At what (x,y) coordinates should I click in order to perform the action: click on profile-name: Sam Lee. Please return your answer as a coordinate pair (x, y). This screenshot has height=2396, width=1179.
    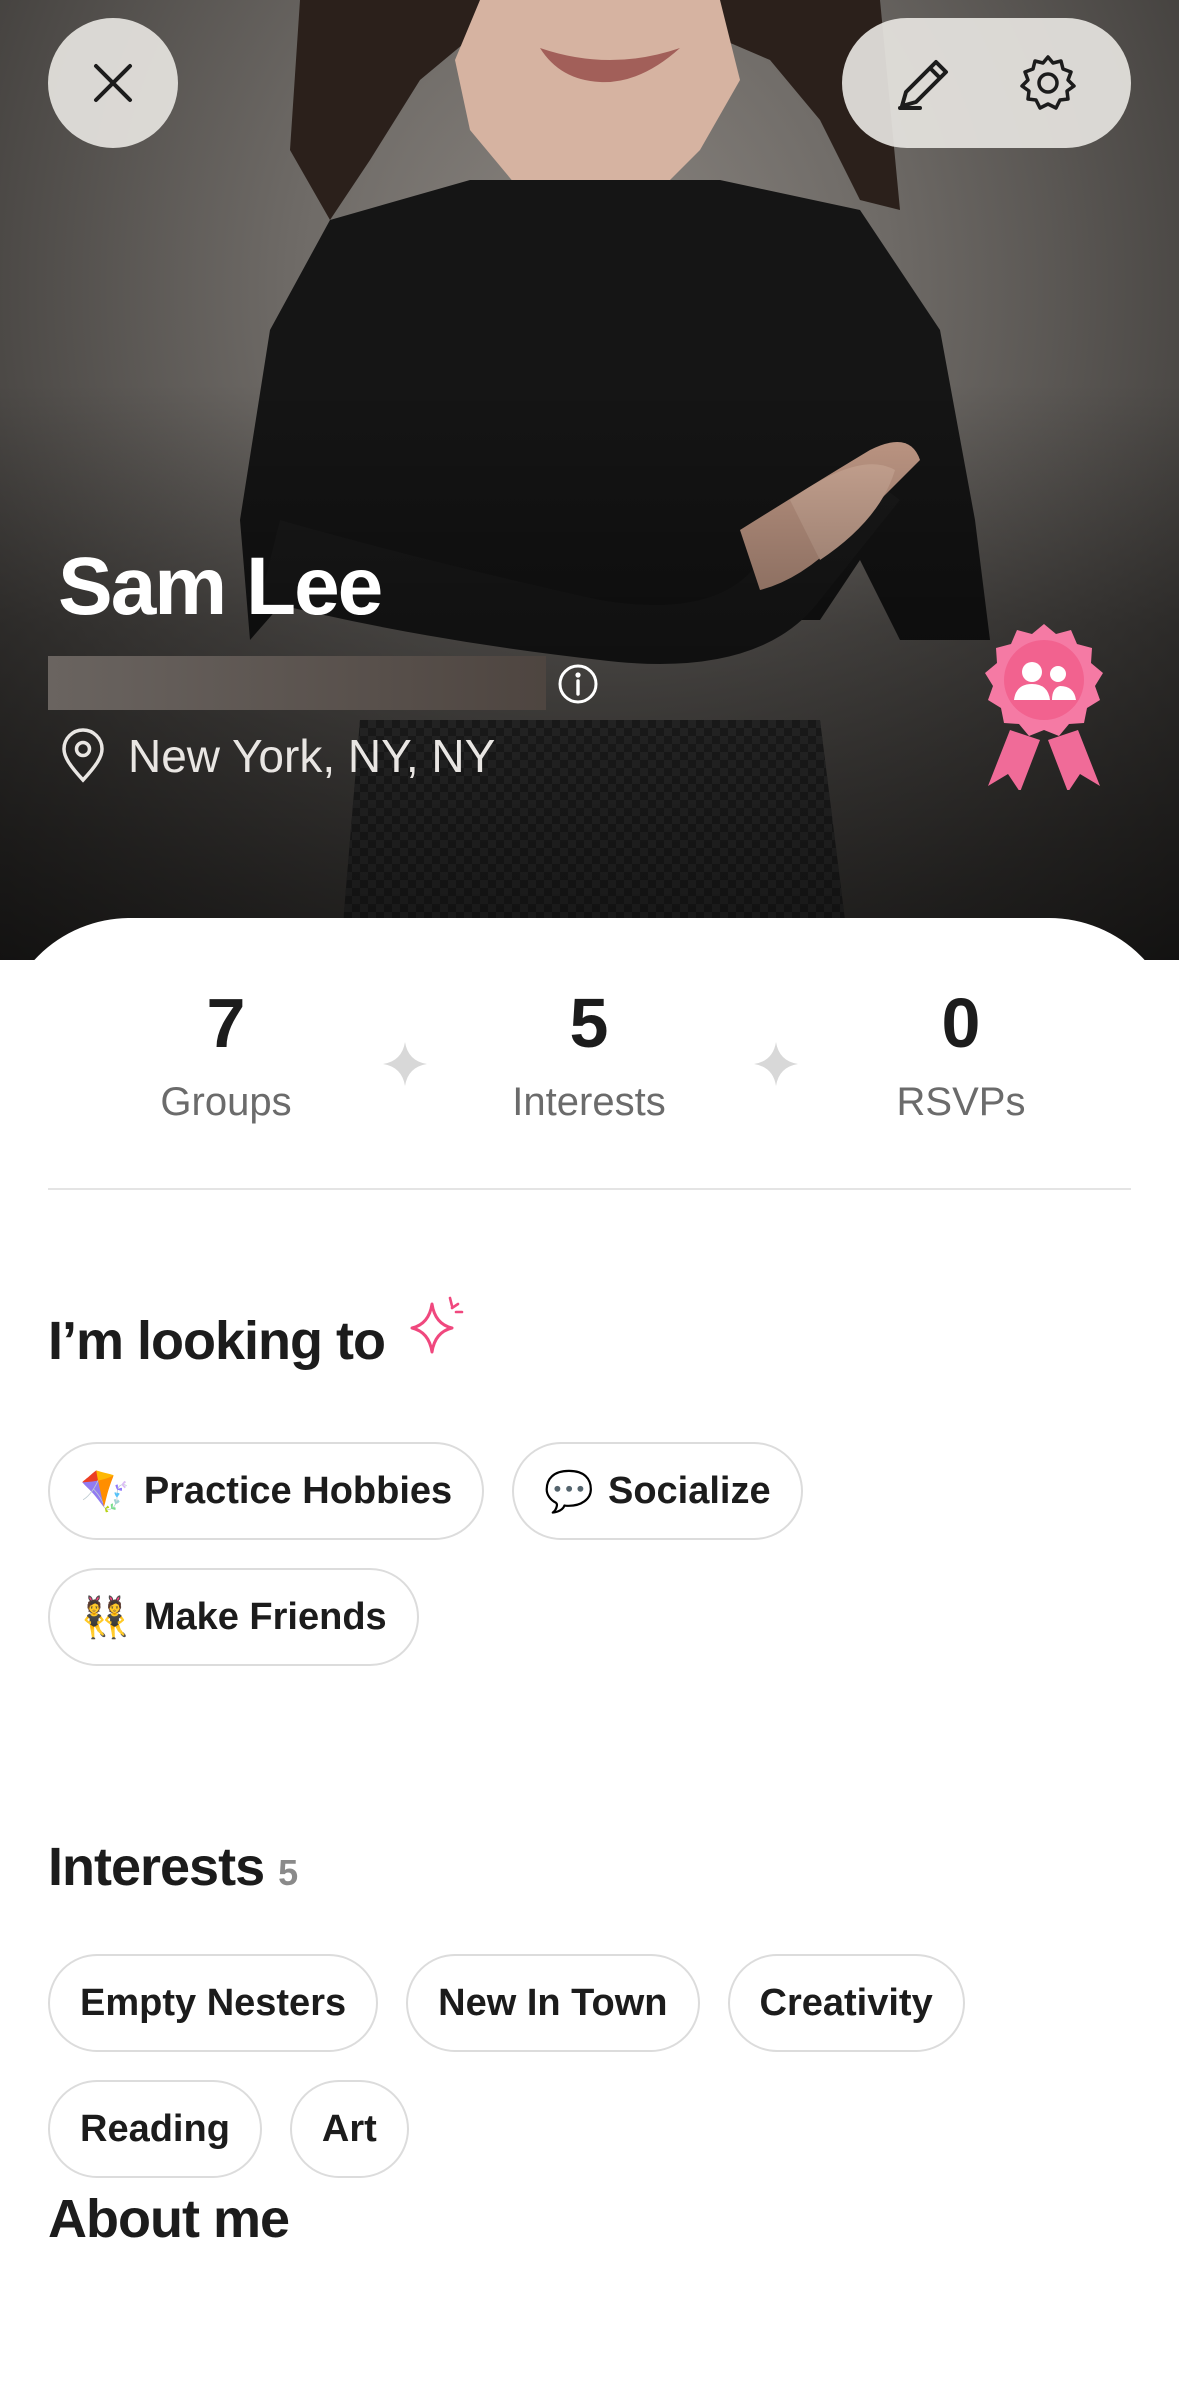
    Looking at the image, I should click on (220, 586).